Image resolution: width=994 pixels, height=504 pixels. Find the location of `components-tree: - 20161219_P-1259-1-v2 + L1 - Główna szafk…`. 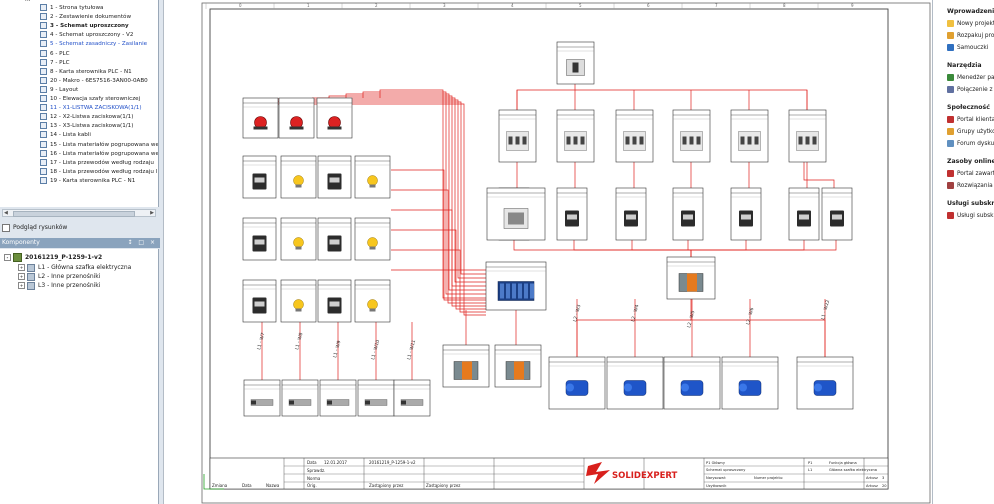

components-tree: - 20161219_P-1259-1-v2 + L1 - Główna szafk… is located at coordinates (79, 376).